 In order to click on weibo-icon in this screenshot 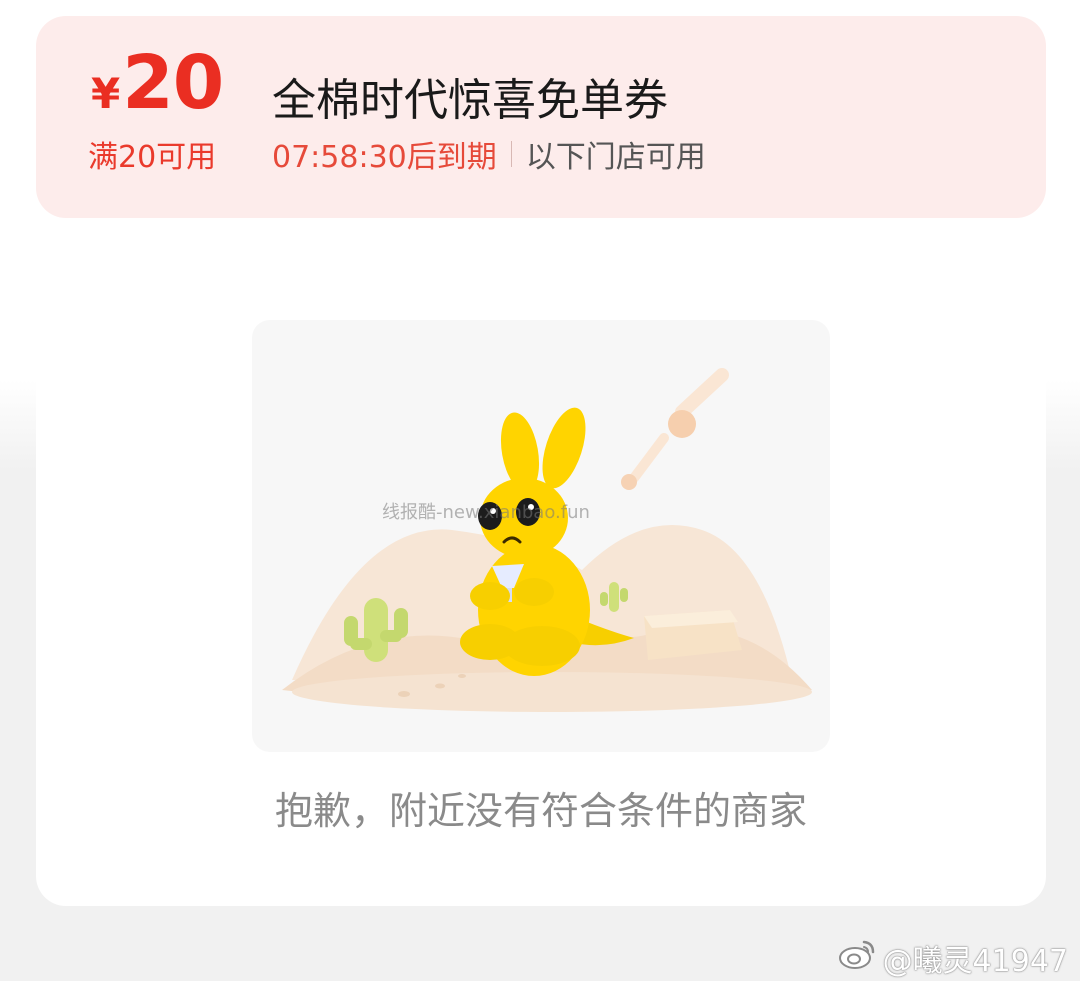, I will do `click(857, 958)`.